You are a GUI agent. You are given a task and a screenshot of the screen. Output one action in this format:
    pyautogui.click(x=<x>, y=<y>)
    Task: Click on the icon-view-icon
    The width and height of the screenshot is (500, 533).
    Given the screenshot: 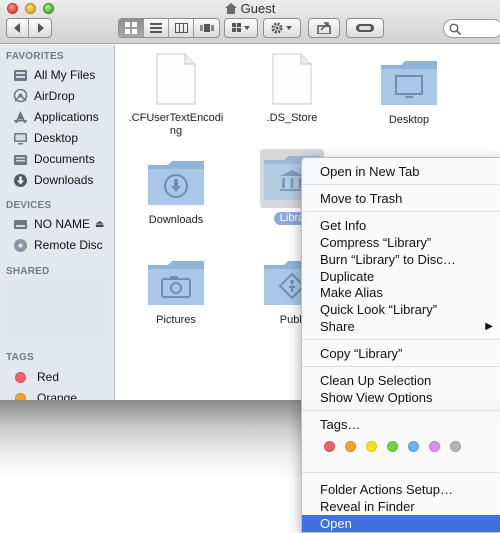 What is the action you would take?
    pyautogui.click(x=131, y=28)
    